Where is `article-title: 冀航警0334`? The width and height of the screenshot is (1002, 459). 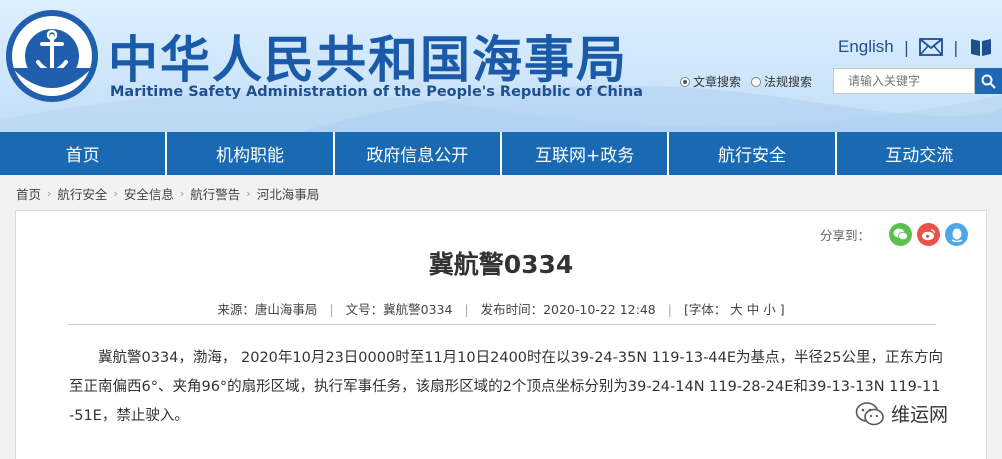
article-title: 冀航警0334 is located at coordinates (501, 264).